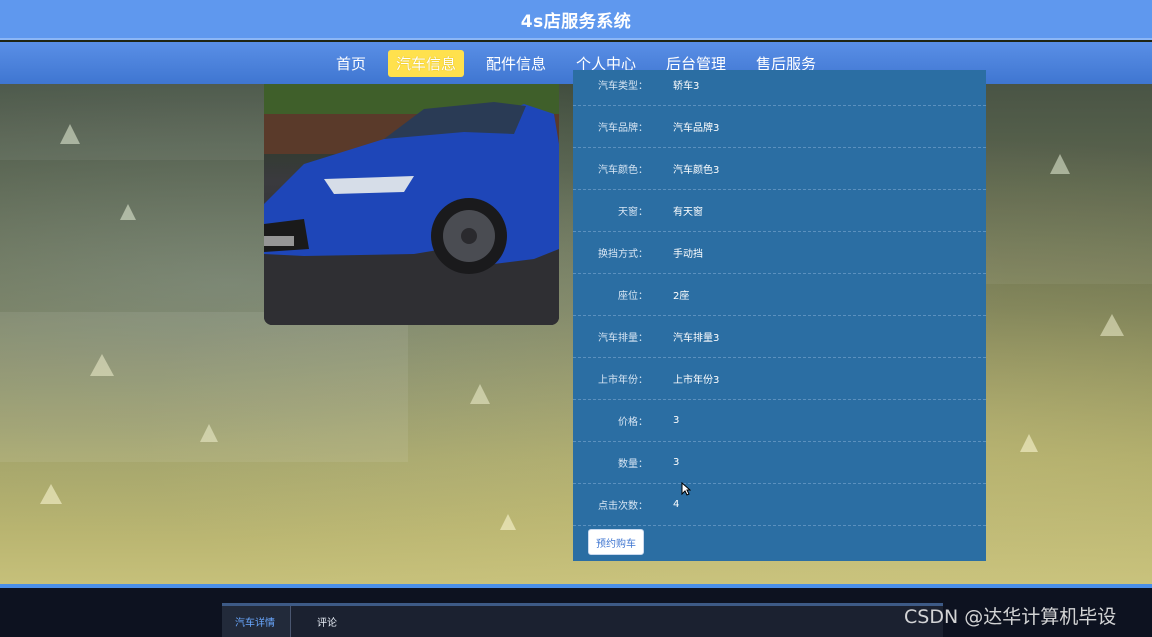 The height and width of the screenshot is (637, 1152). What do you see at coordinates (623, 86) in the screenshot?
I see `detail-label: 汽车类型：` at bounding box center [623, 86].